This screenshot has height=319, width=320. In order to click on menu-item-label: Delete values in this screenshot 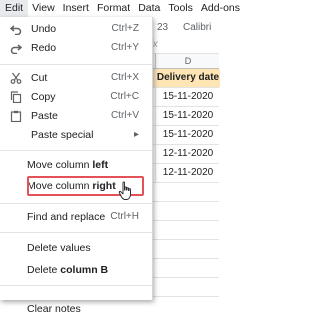, I will do `click(59, 248)`.